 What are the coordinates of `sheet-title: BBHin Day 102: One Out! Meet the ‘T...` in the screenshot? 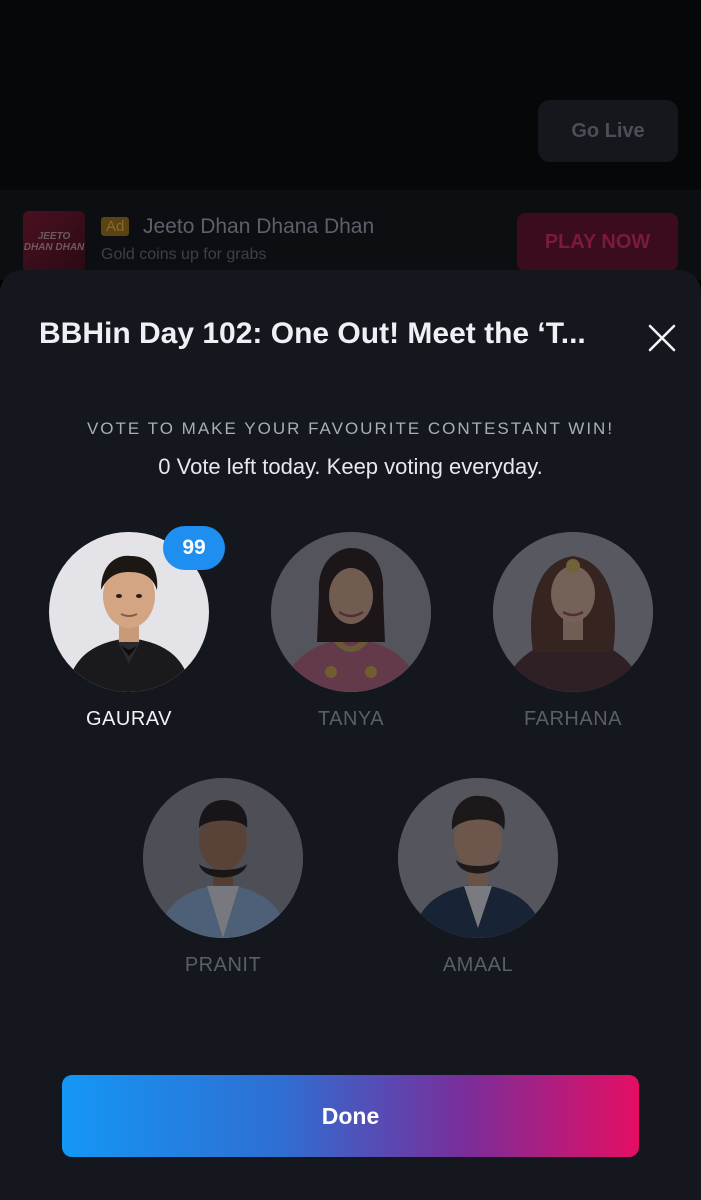 It's located at (312, 333).